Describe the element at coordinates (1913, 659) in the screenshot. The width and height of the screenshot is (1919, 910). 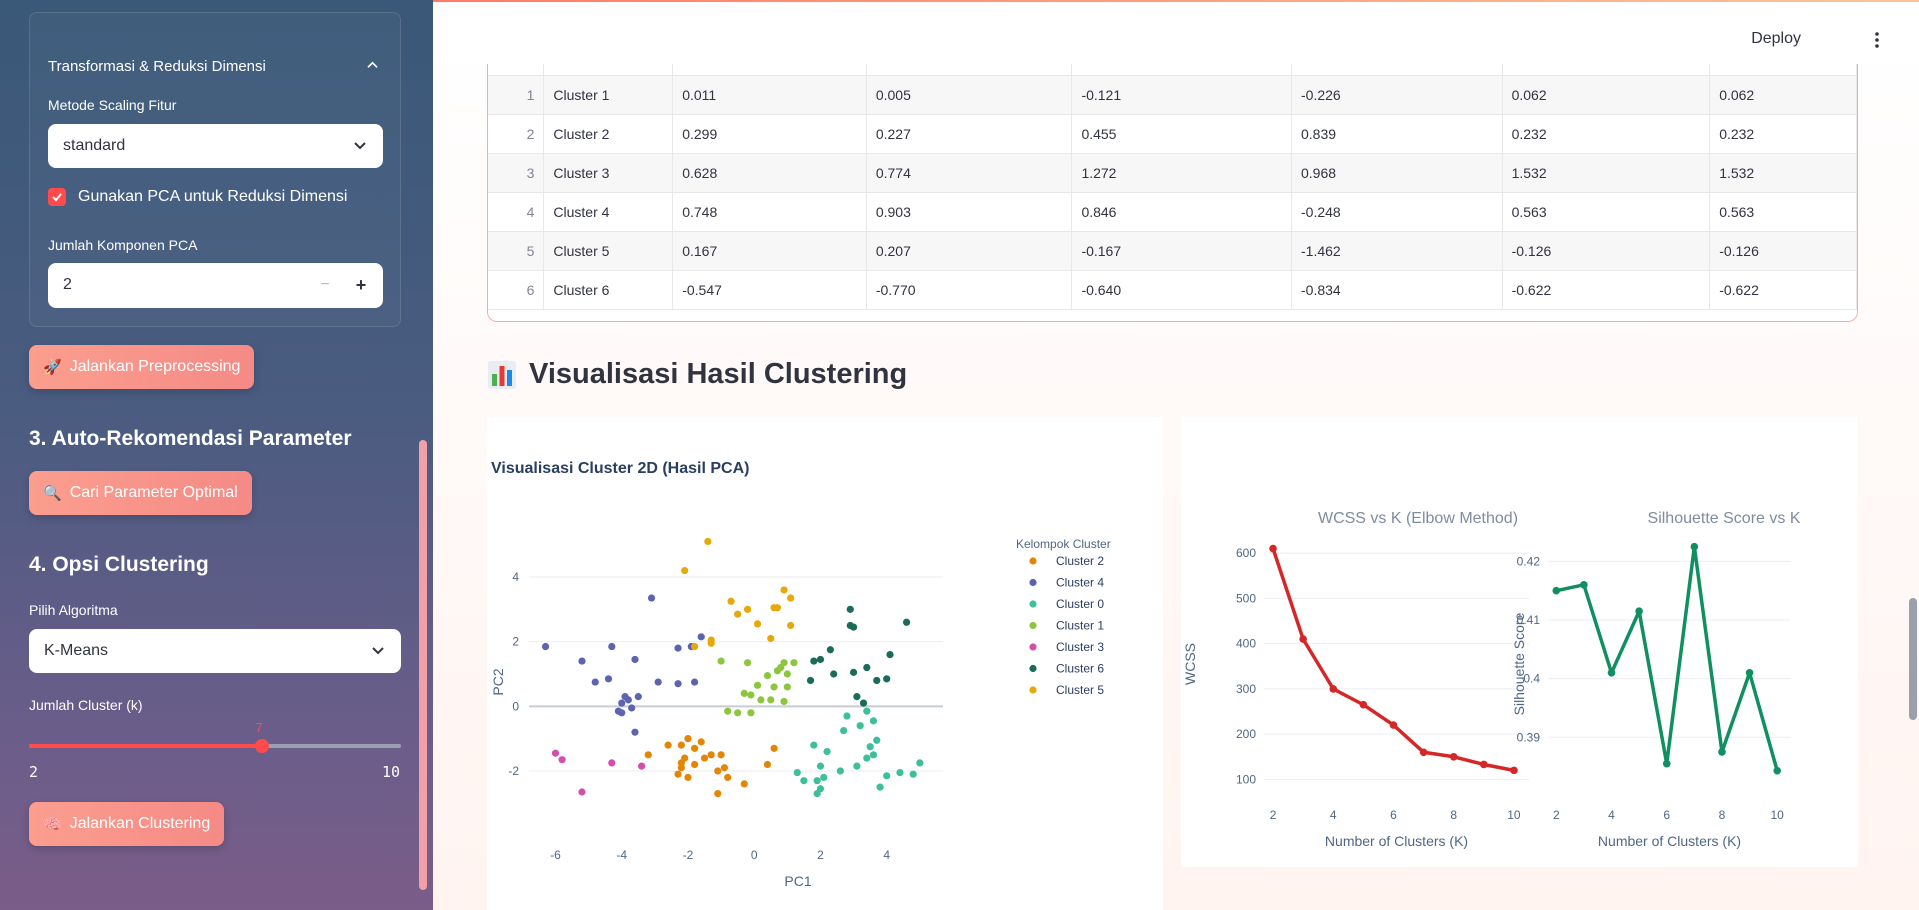
I see `main-scrollbar` at that location.